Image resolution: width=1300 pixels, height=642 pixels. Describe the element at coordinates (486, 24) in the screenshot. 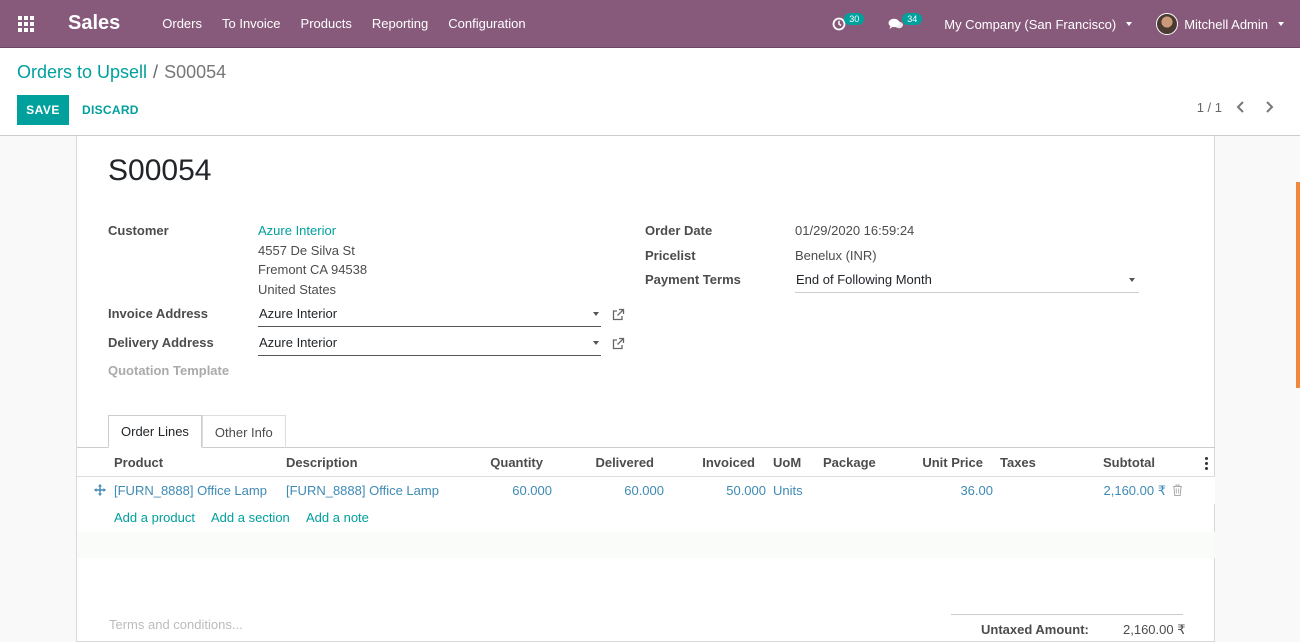

I see `menu-configuration: Configuration` at that location.